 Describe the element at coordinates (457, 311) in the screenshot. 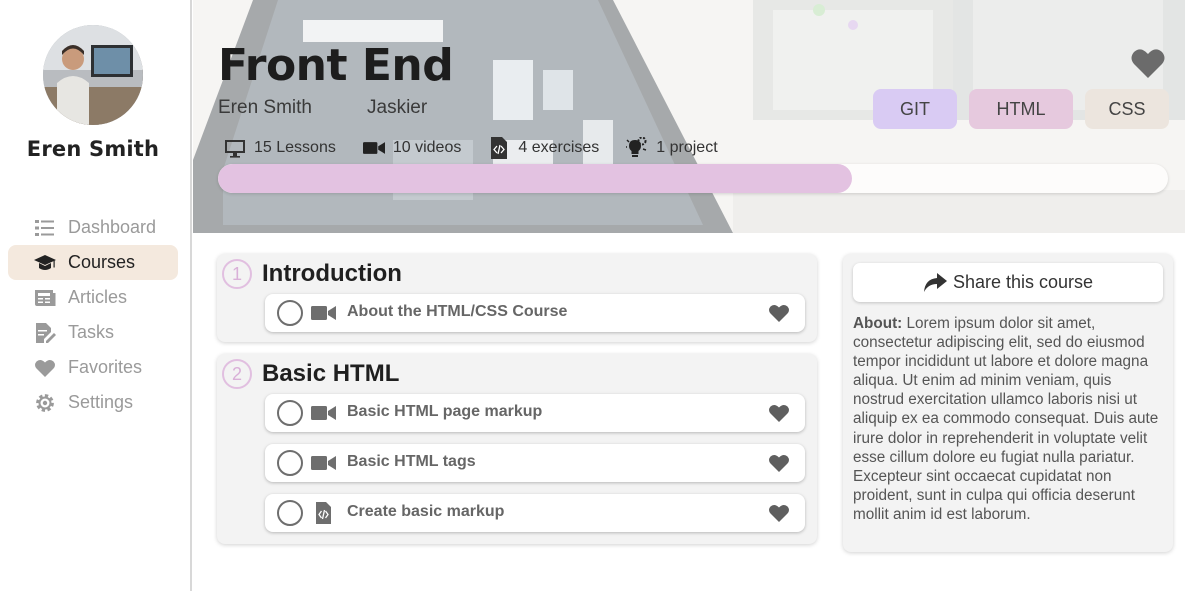

I see `lesson-title: About the HTML/CSS Course` at that location.